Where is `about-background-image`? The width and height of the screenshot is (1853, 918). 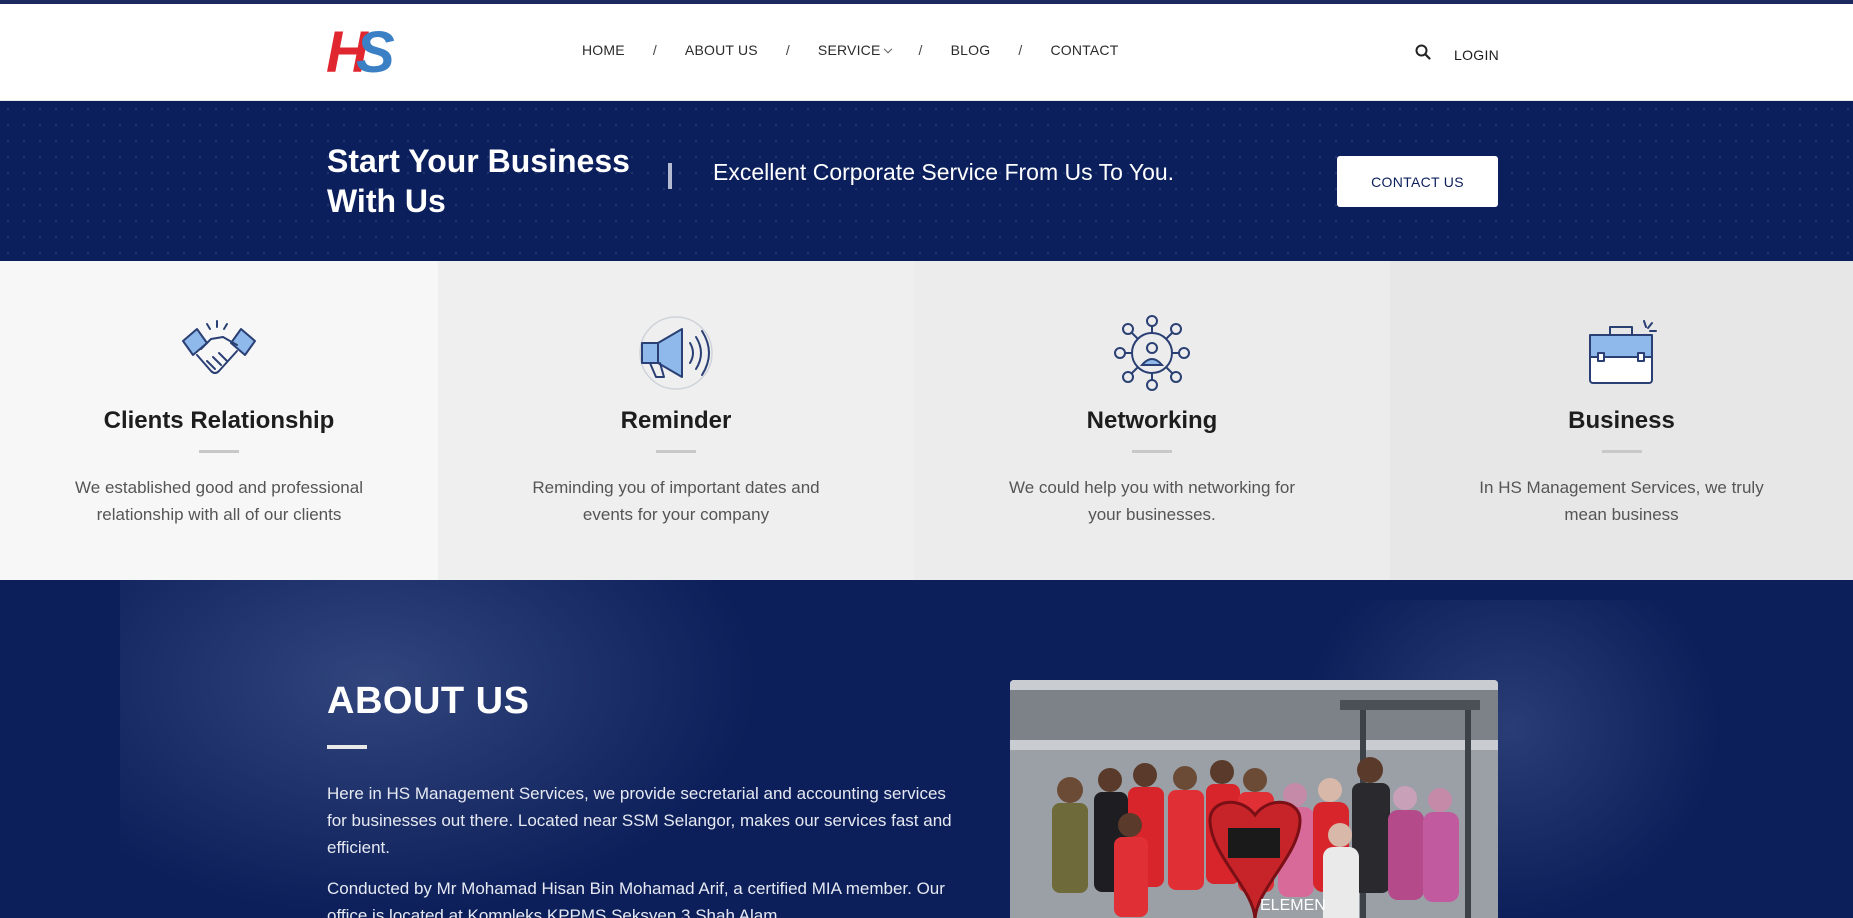
about-background-image is located at coordinates (440, 749).